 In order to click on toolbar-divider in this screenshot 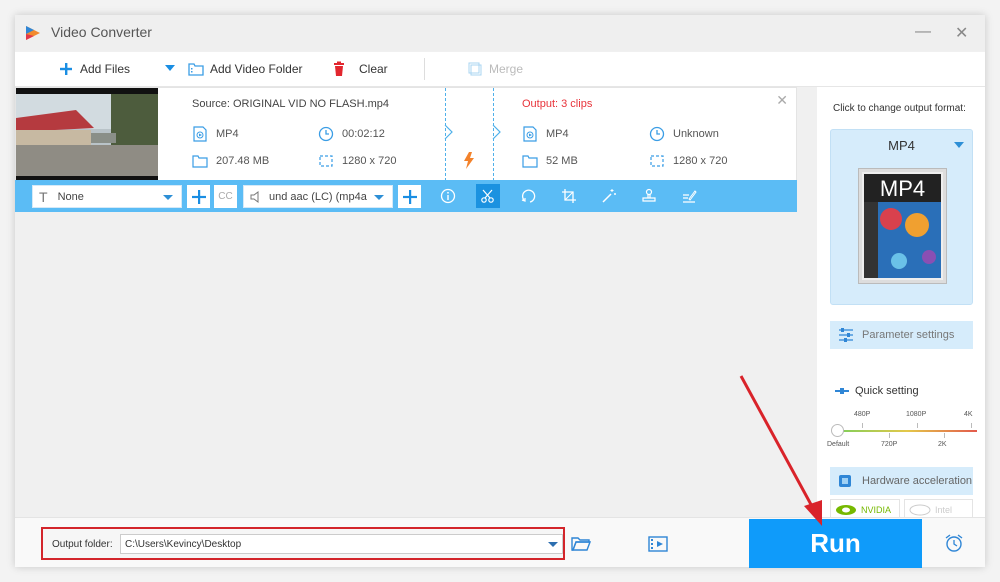, I will do `click(424, 69)`.